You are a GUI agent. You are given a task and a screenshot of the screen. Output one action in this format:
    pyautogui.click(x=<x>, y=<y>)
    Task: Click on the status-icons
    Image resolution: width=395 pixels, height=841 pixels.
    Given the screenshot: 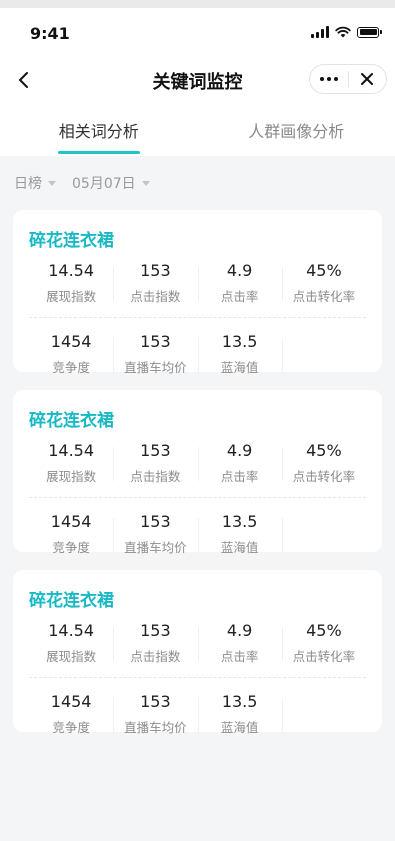 What is the action you would take?
    pyautogui.click(x=346, y=32)
    